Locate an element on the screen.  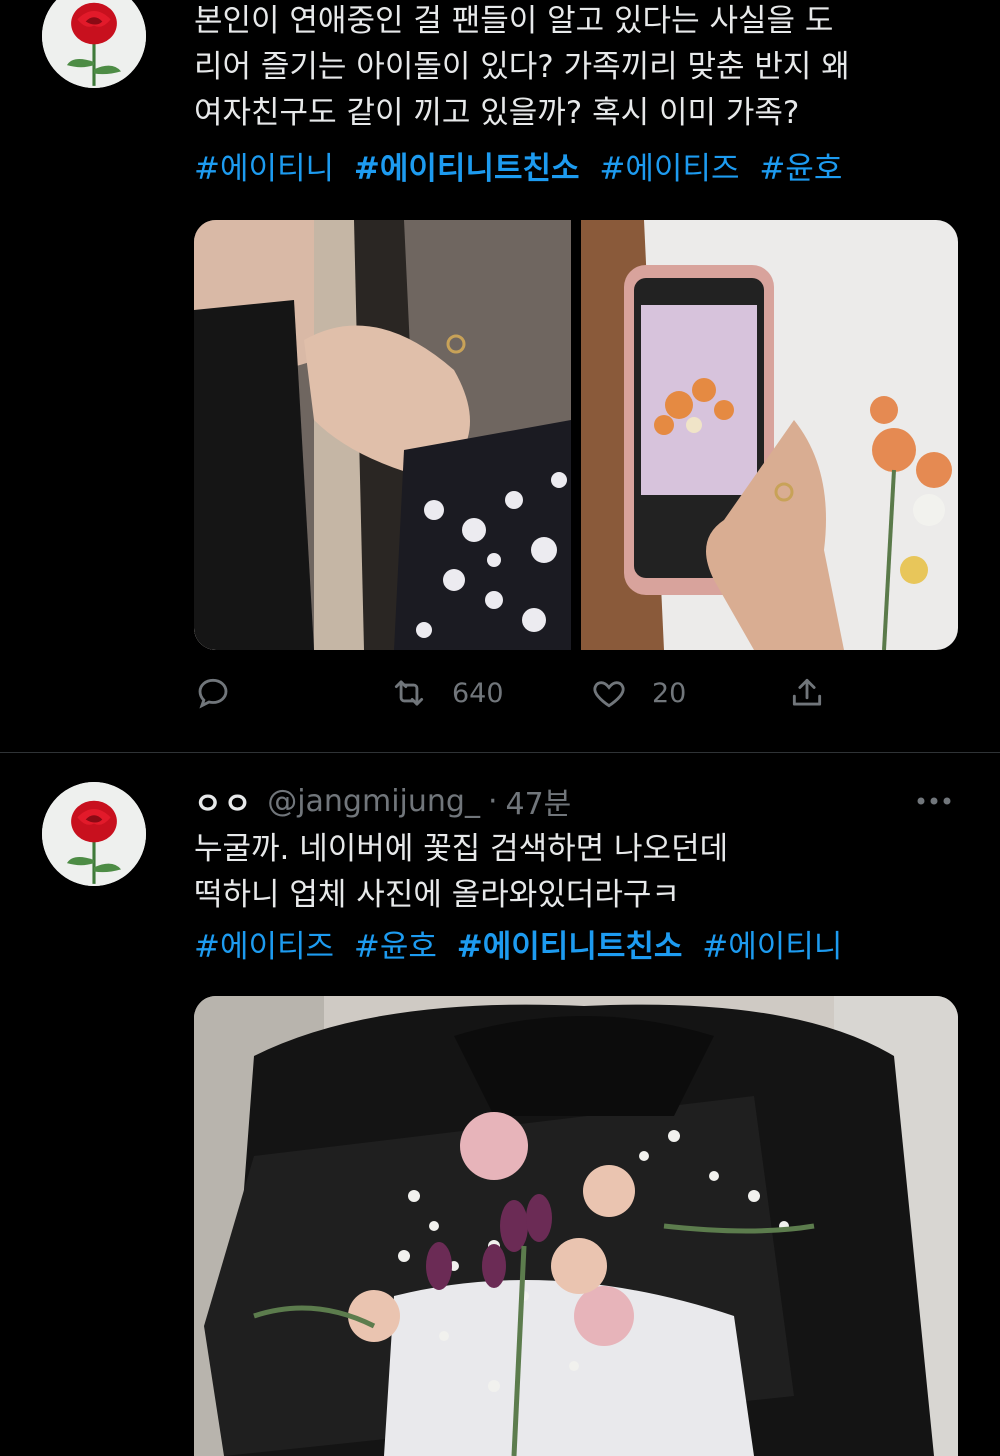
like-count: 20 is located at coordinates (669, 693).